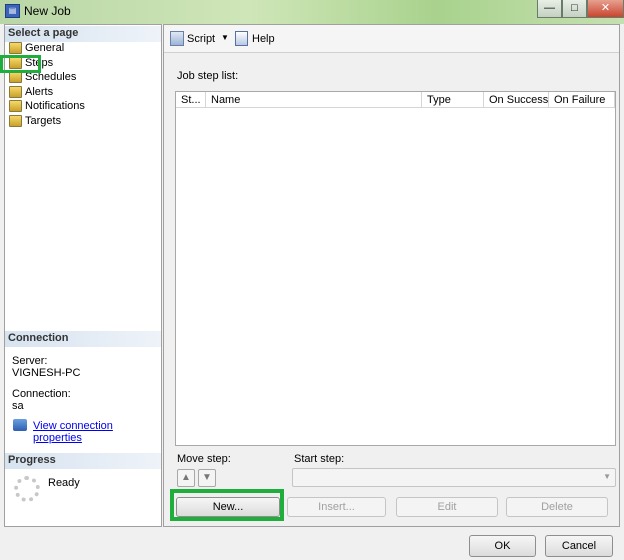 This screenshot has height=560, width=624. What do you see at coordinates (47, 11) in the screenshot?
I see `window-title: New Job` at bounding box center [47, 11].